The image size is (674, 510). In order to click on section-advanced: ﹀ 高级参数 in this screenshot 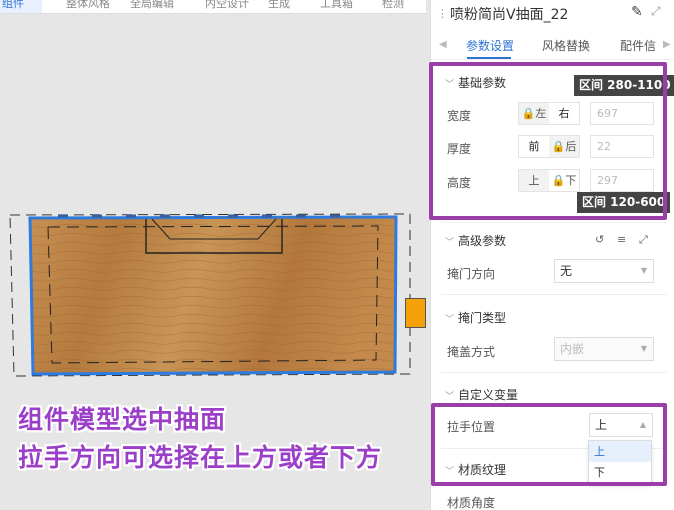, I will do `click(475, 240)`.